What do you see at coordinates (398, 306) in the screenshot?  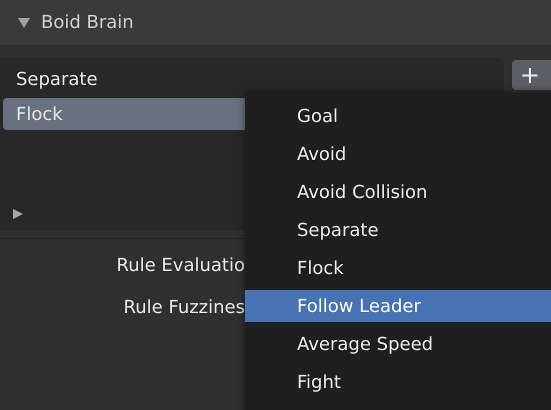 I see `menu-item: Follow Leader` at bounding box center [398, 306].